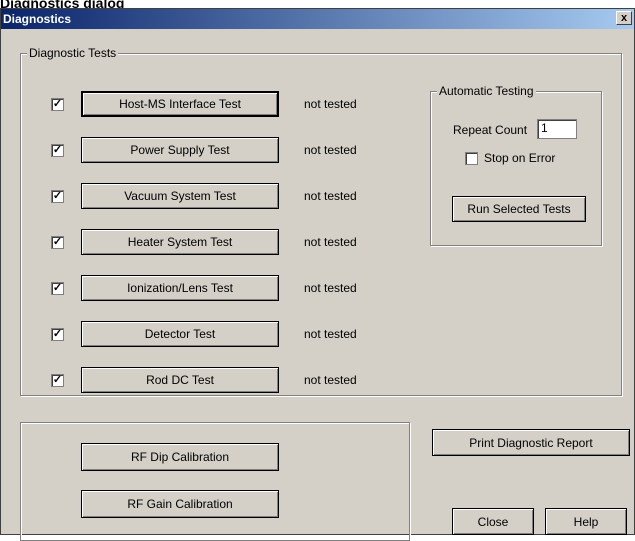 The image size is (635, 541). I want to click on stop-on-error-label: Stop on Error, so click(520, 158).